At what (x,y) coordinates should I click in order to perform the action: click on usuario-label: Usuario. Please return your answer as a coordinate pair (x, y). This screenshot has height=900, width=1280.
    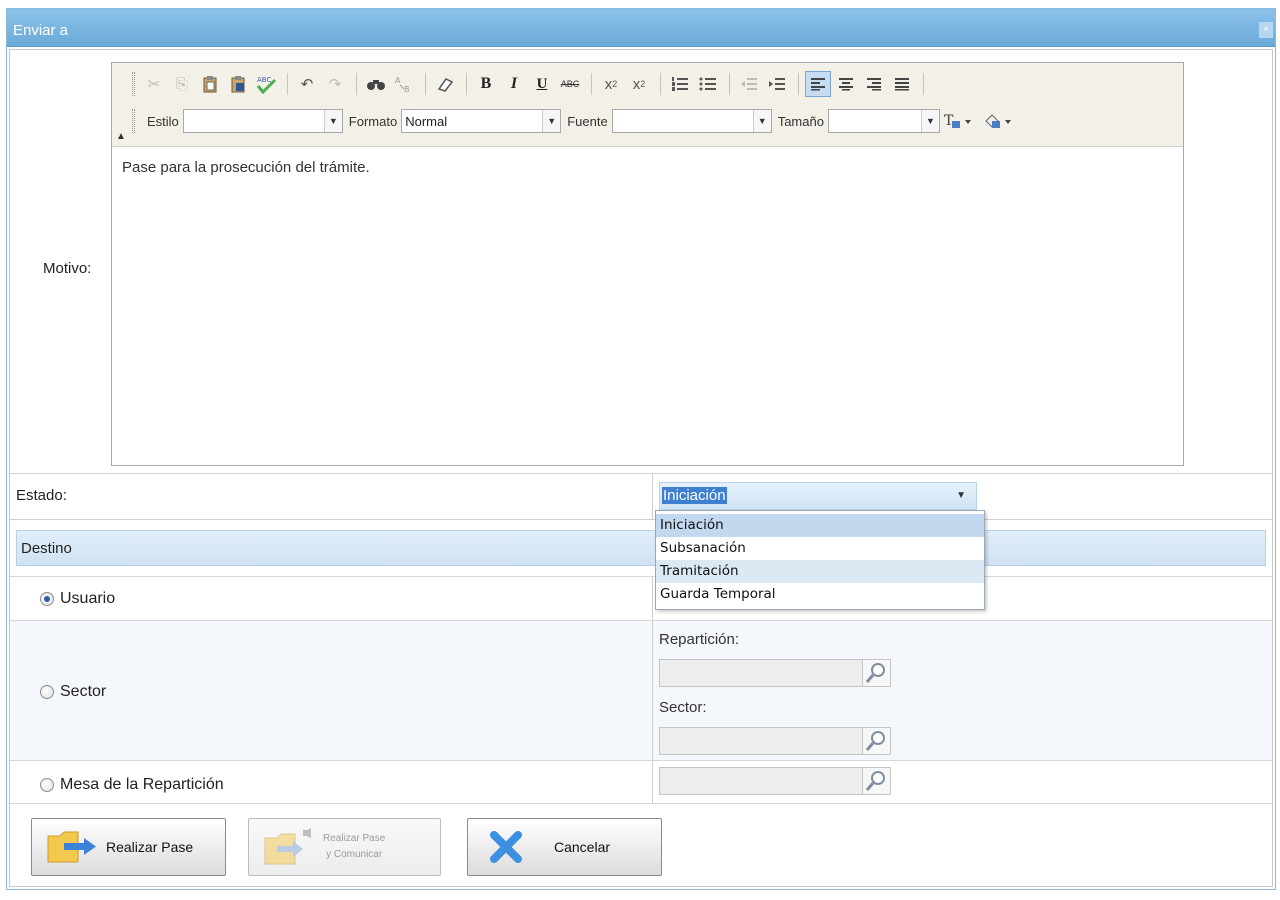
    Looking at the image, I should click on (88, 598).